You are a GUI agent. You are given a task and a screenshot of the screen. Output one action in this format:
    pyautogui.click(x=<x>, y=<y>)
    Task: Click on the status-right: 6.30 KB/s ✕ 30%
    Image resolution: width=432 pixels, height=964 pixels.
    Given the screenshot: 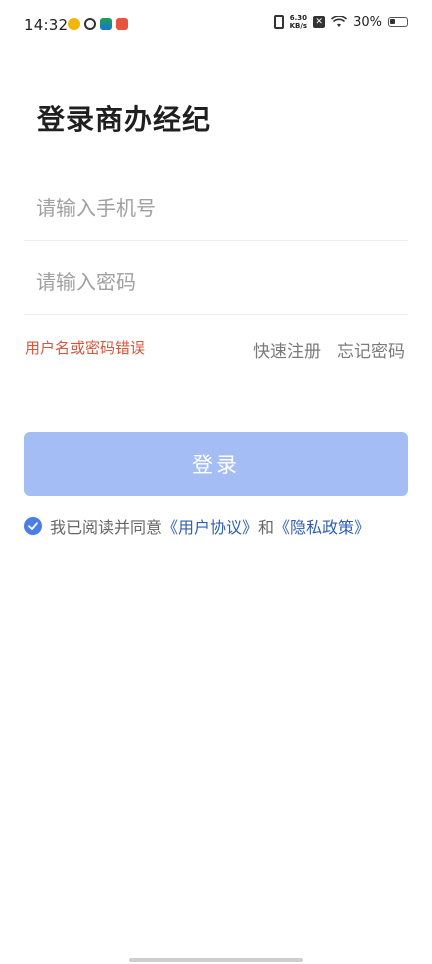 What is the action you would take?
    pyautogui.click(x=340, y=22)
    